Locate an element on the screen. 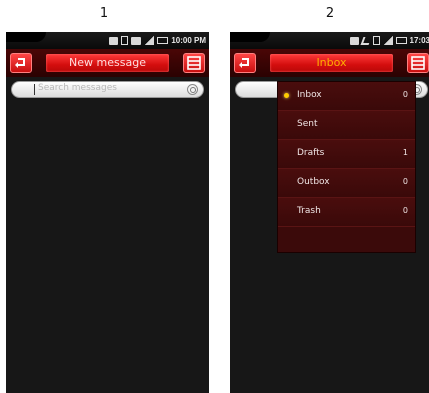  panel-label-2: 2 is located at coordinates (330, 13).